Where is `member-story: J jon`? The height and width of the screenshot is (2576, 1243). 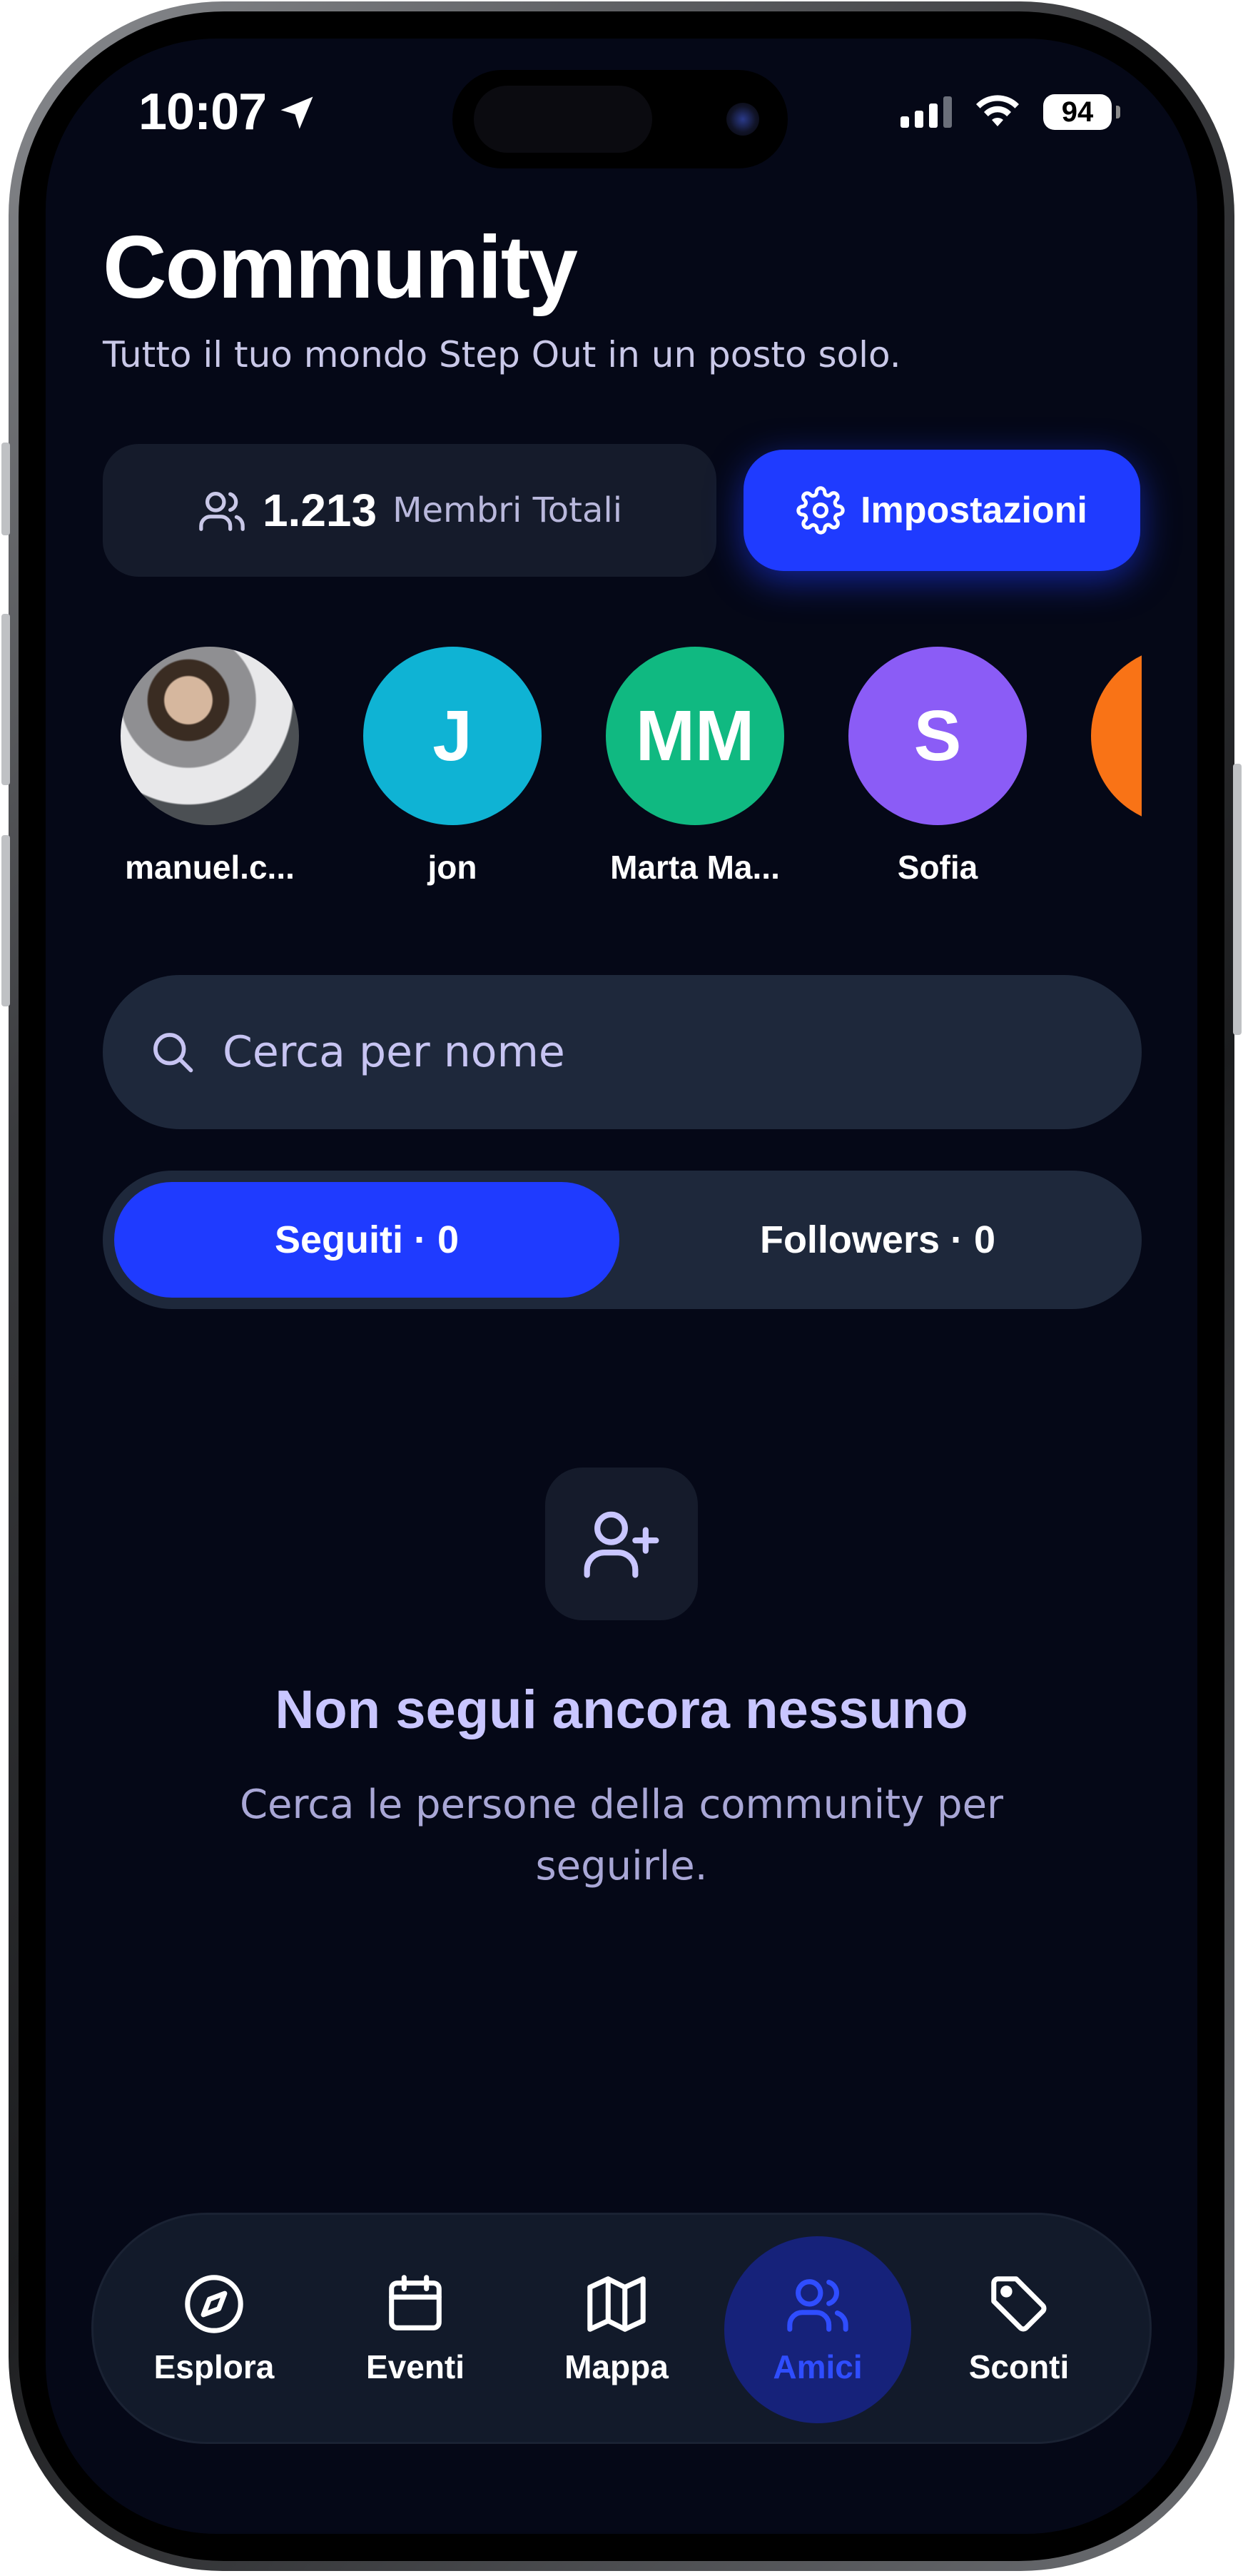
member-story: J jon is located at coordinates (452, 767).